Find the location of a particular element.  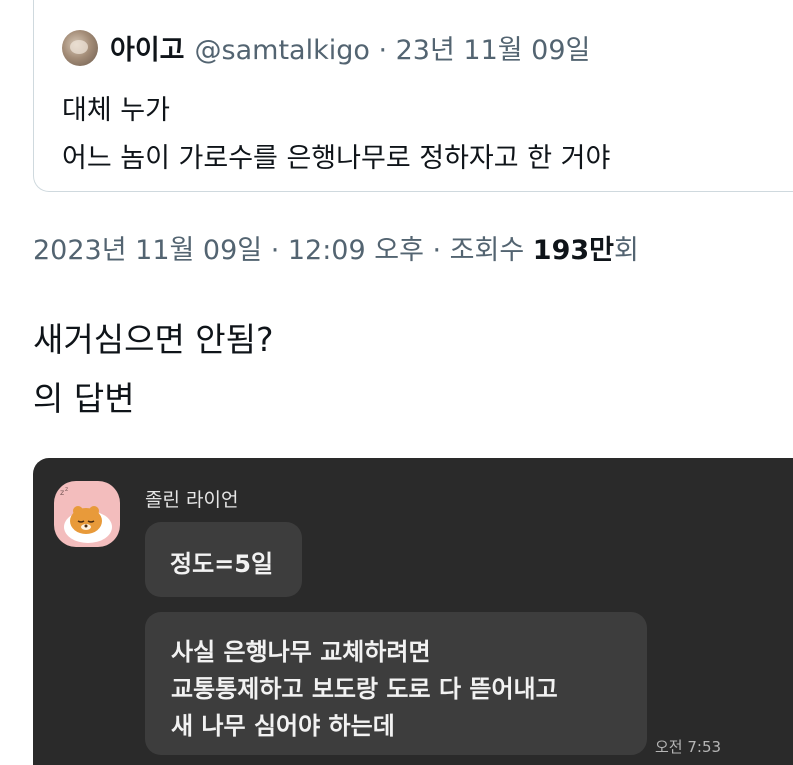

sender-name: 졸린 라이언 is located at coordinates (192, 500).